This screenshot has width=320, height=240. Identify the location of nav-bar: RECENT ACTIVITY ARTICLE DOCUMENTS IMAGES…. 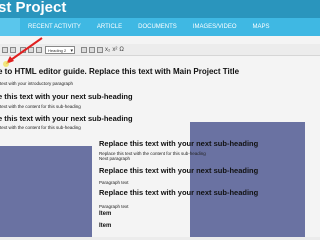
(160, 27).